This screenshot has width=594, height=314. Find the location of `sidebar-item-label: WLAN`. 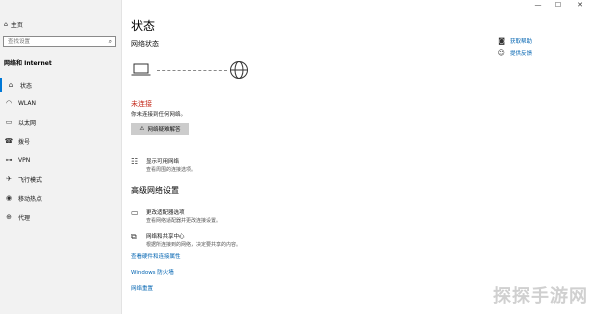

sidebar-item-label: WLAN is located at coordinates (27, 103).